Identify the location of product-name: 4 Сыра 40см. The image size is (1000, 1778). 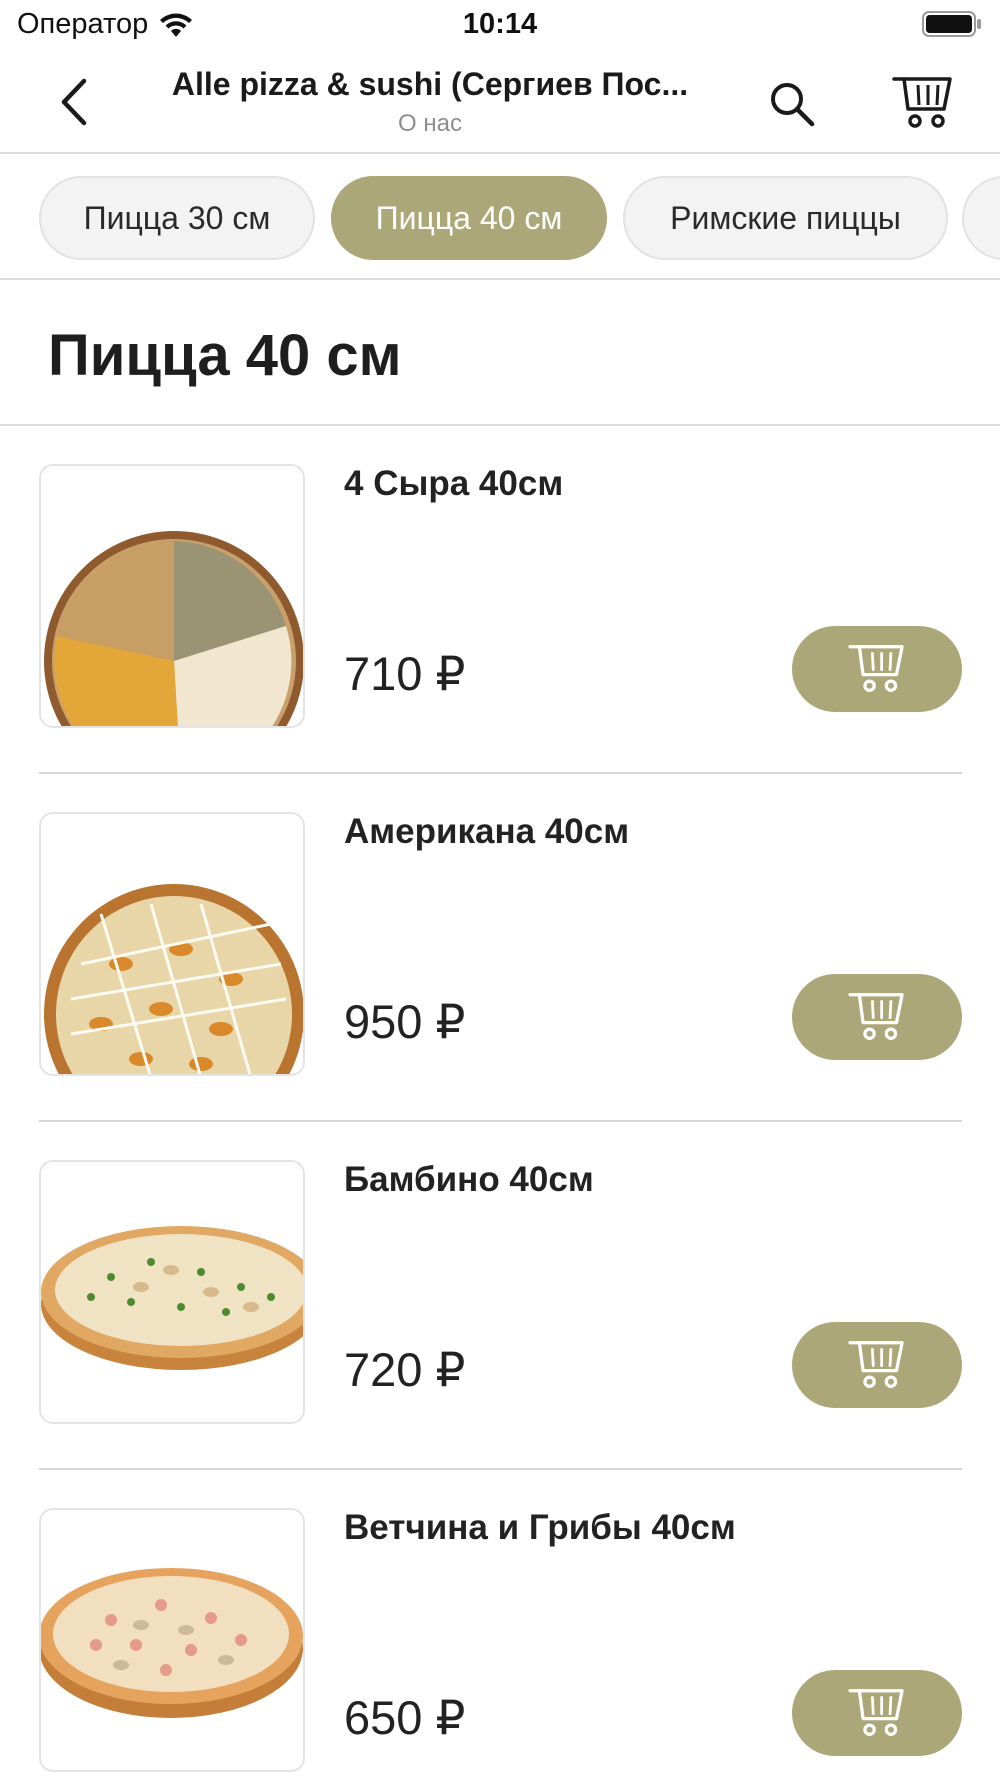
(454, 483).